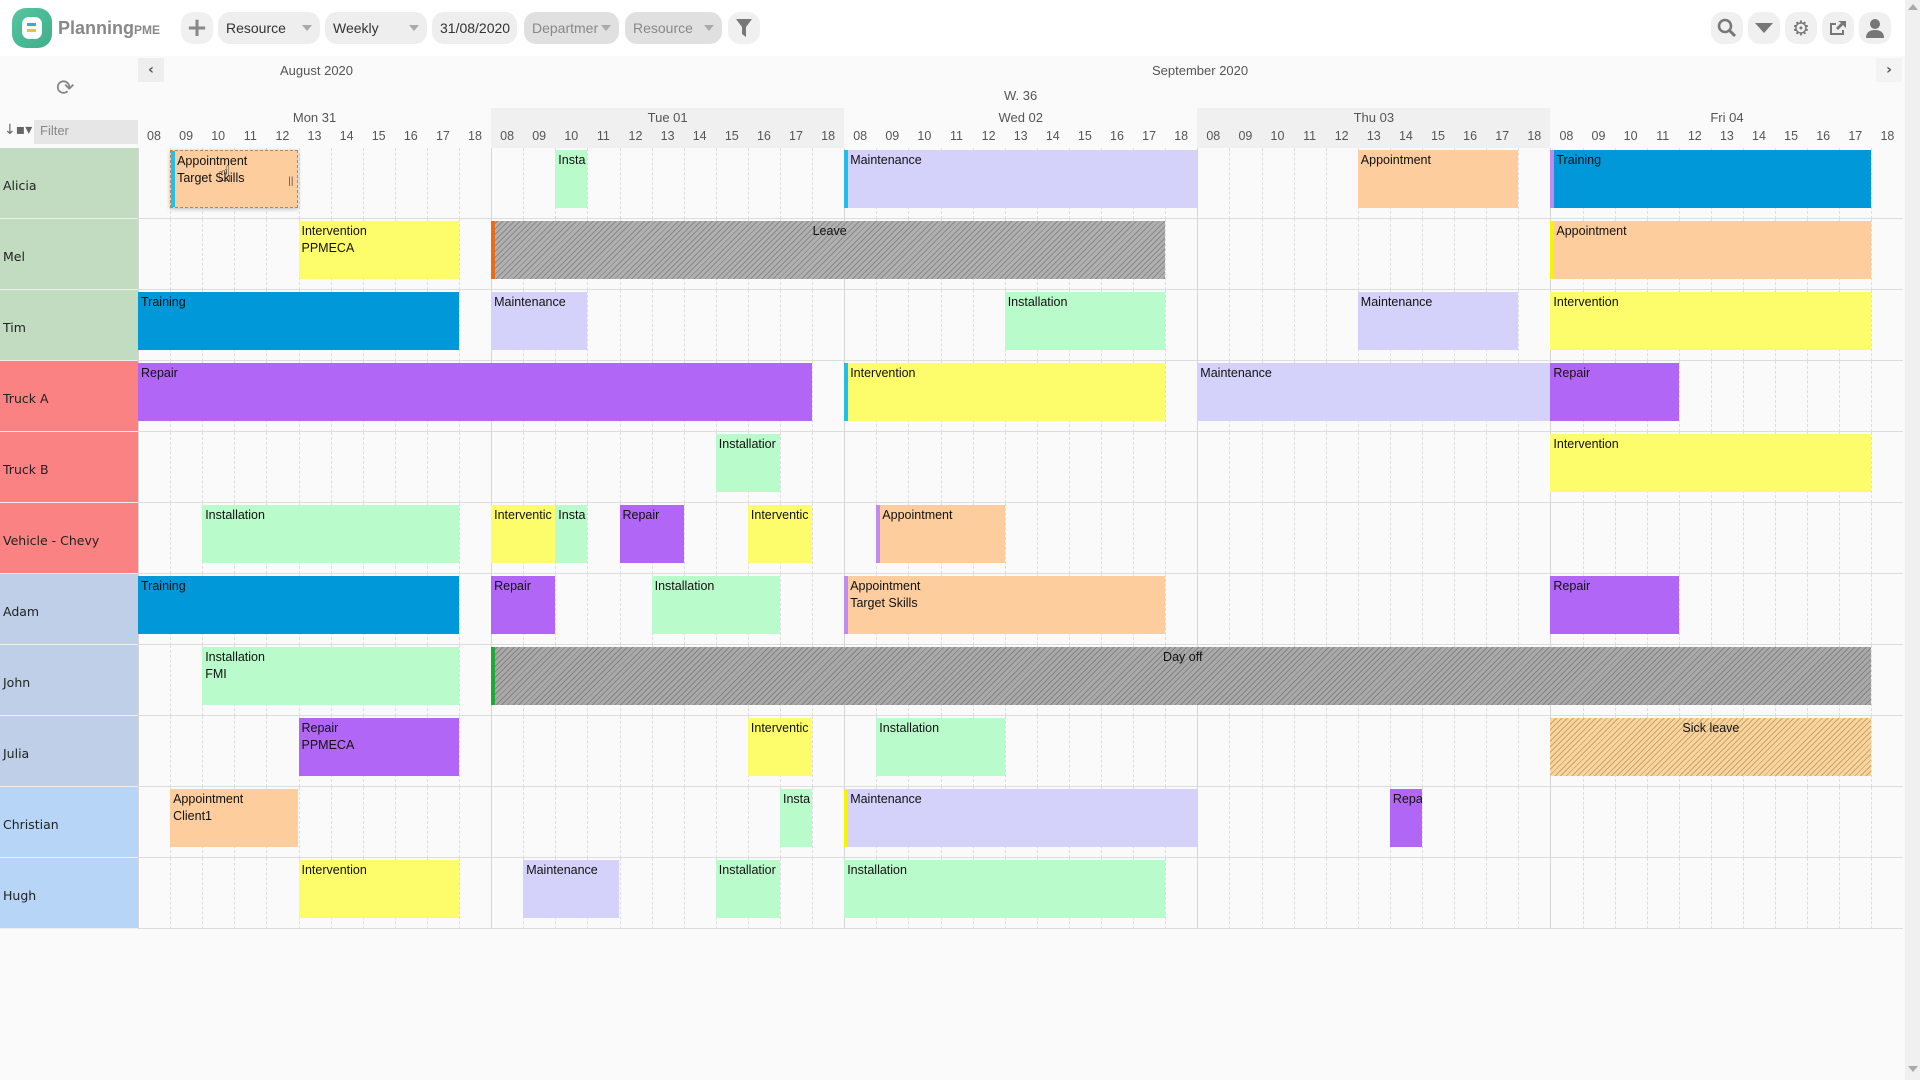  I want to click on event-installation: Installation FMI, so click(330, 676).